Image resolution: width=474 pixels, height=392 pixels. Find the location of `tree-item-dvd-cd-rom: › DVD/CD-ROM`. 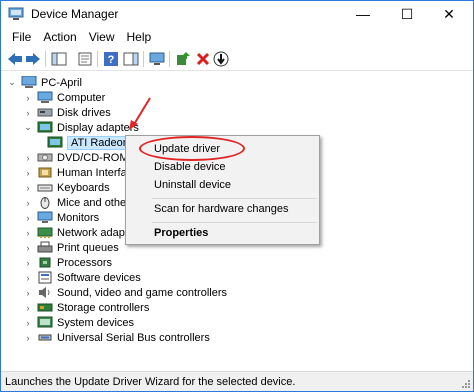

tree-item-dvd-cd-rom: › DVD/CD-ROM is located at coordinates (76, 157).